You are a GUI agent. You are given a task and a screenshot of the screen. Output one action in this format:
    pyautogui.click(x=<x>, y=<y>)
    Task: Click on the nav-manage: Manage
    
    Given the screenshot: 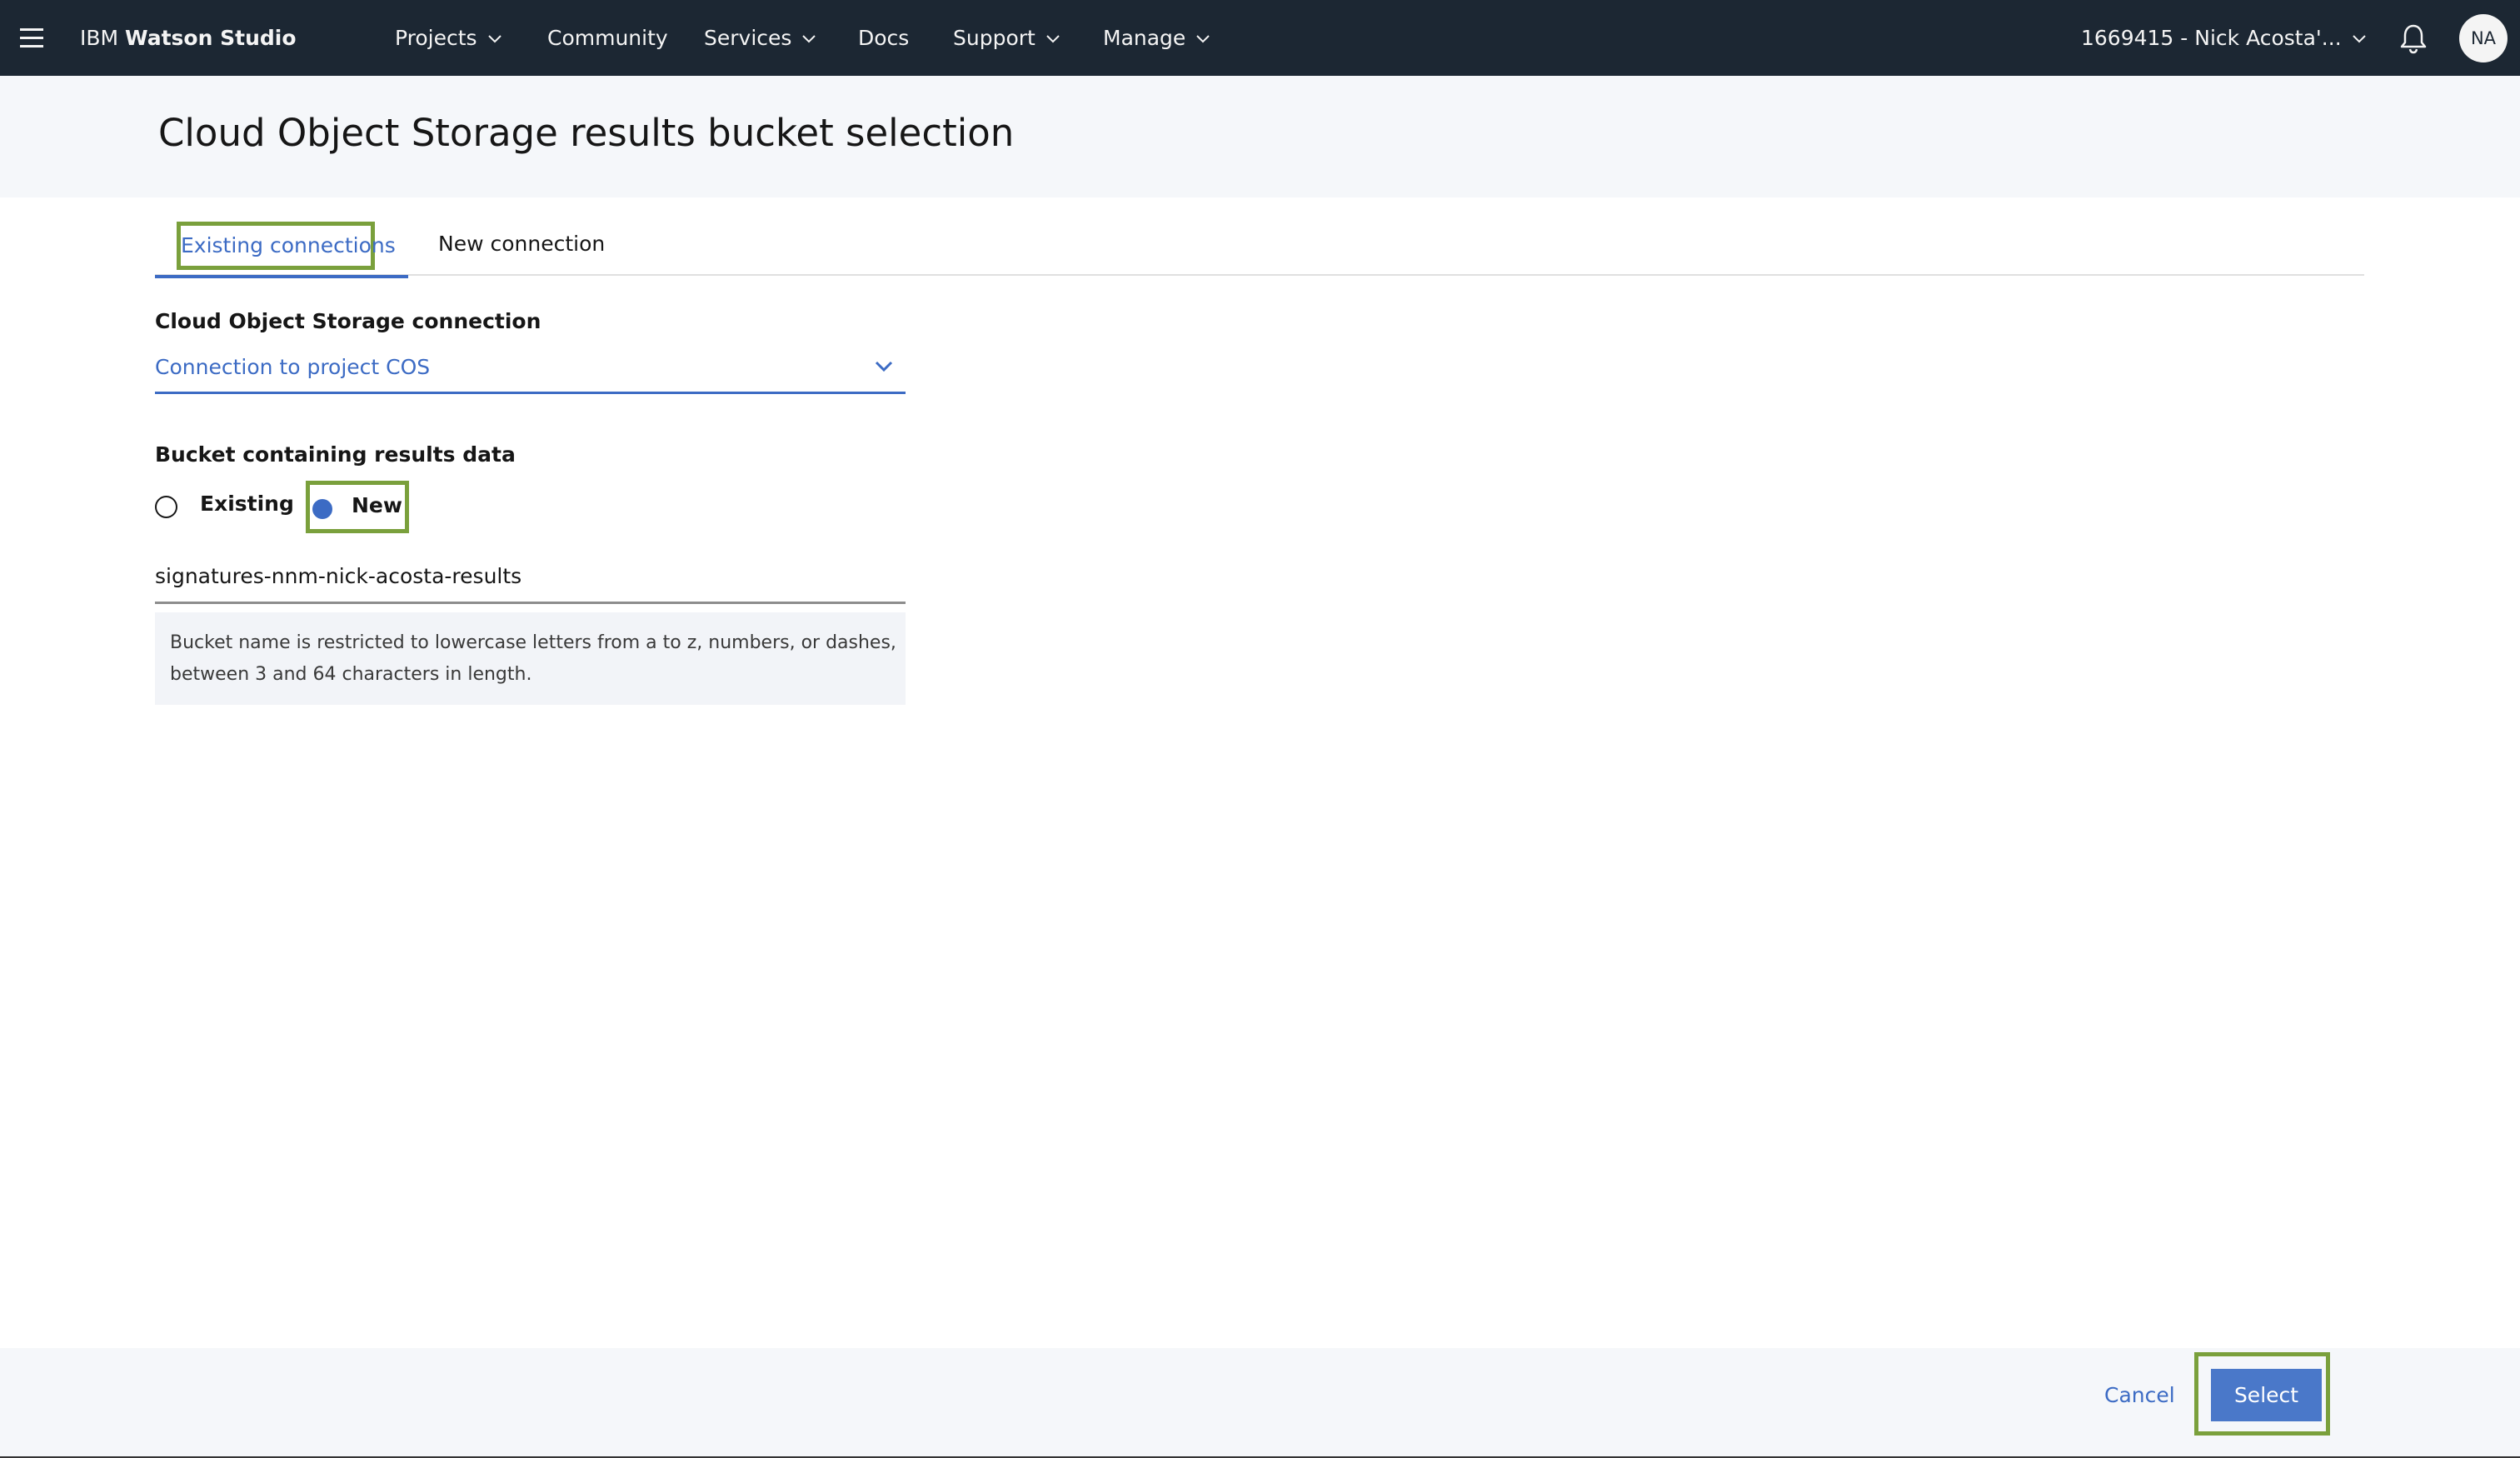 What is the action you would take?
    pyautogui.click(x=1156, y=38)
    